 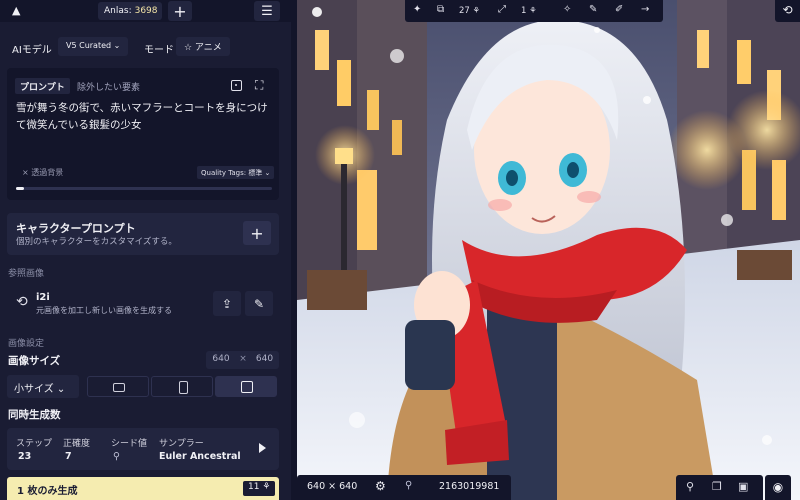 What do you see at coordinates (469, 11) in the screenshot?
I see `batch-cost: 27 ⚘` at bounding box center [469, 11].